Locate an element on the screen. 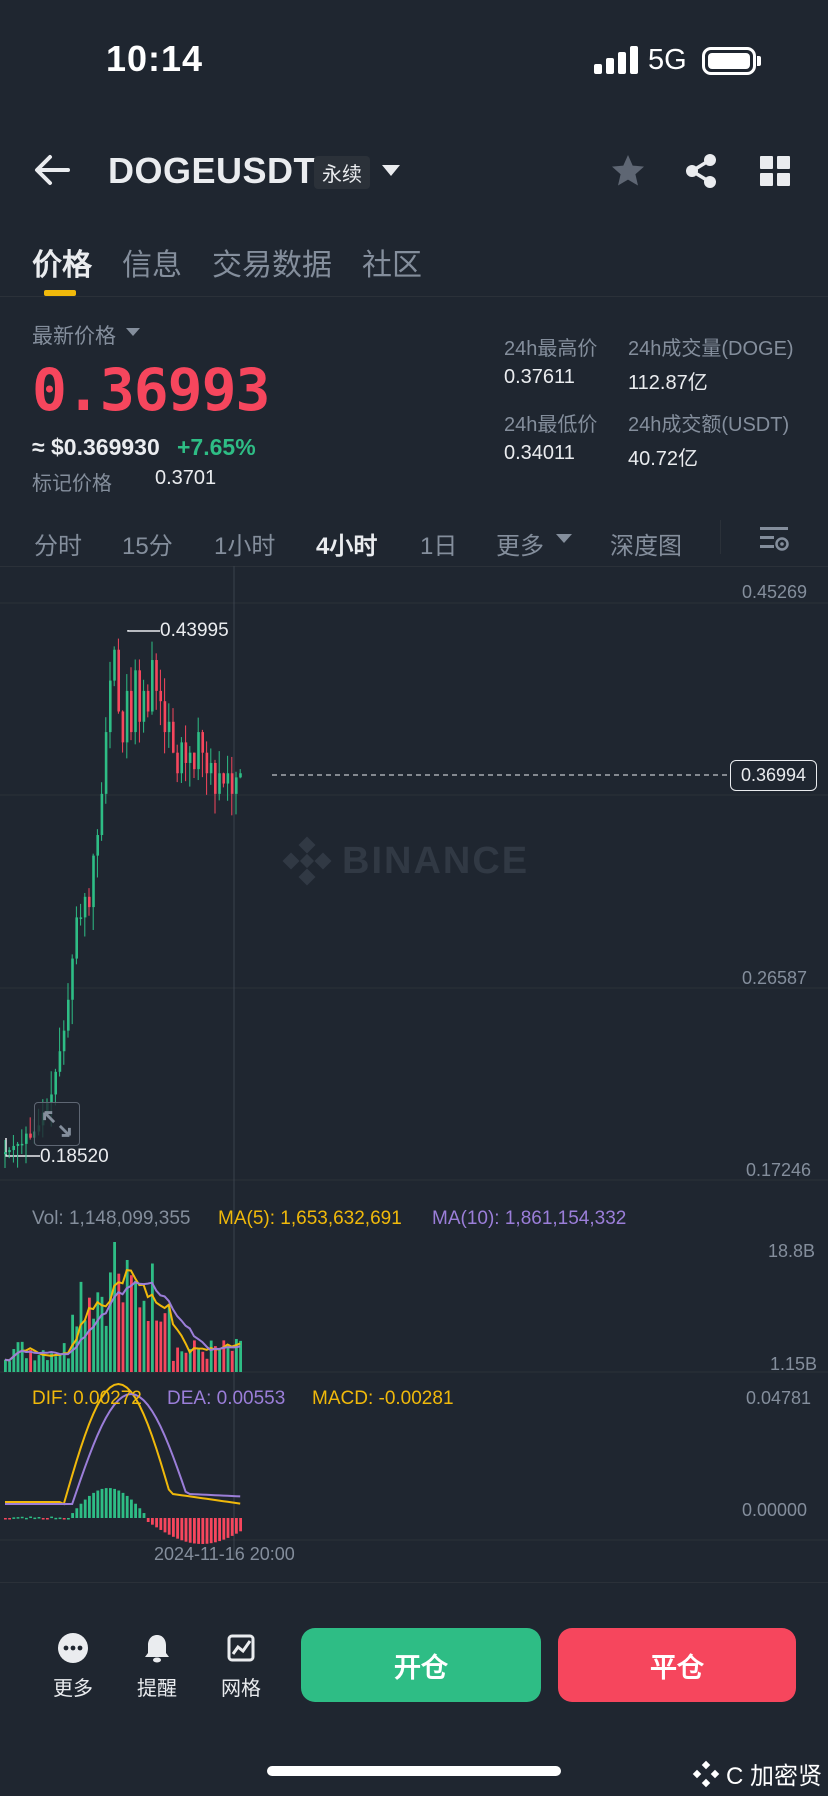 Image resolution: width=828 pixels, height=1796 pixels. tab-community: 社区 is located at coordinates (392, 262).